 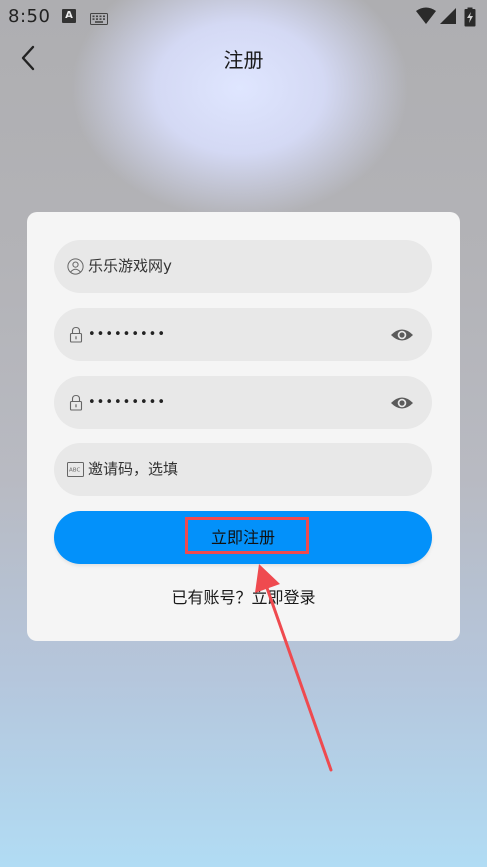 What do you see at coordinates (130, 266) in the screenshot?
I see `username-value: 乐乐游戏网y` at bounding box center [130, 266].